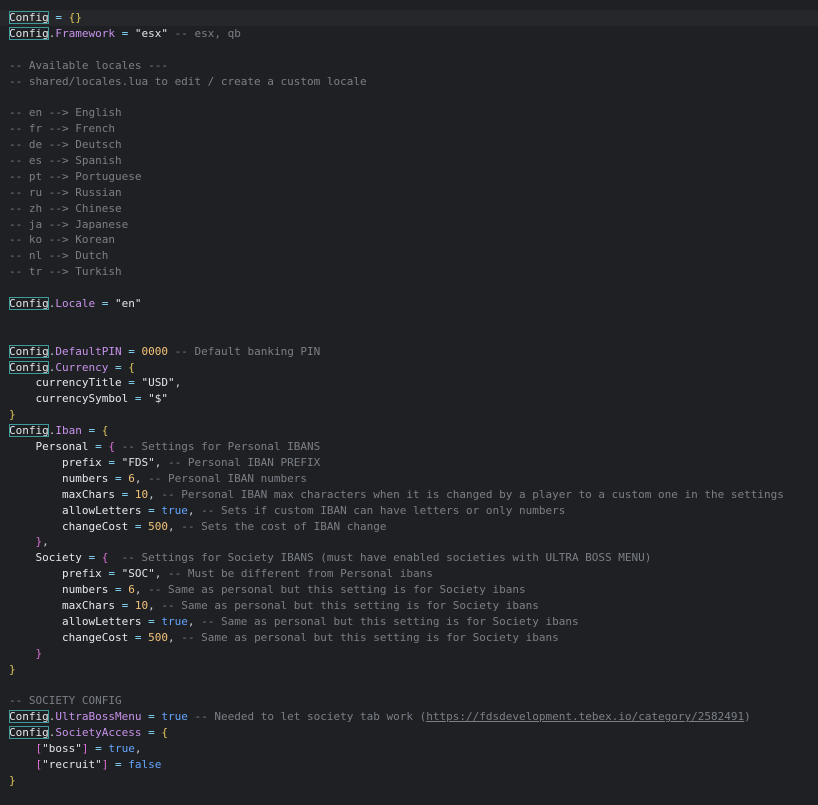  Describe the element at coordinates (413, 113) in the screenshot. I see `code-line: -- en --> English` at that location.